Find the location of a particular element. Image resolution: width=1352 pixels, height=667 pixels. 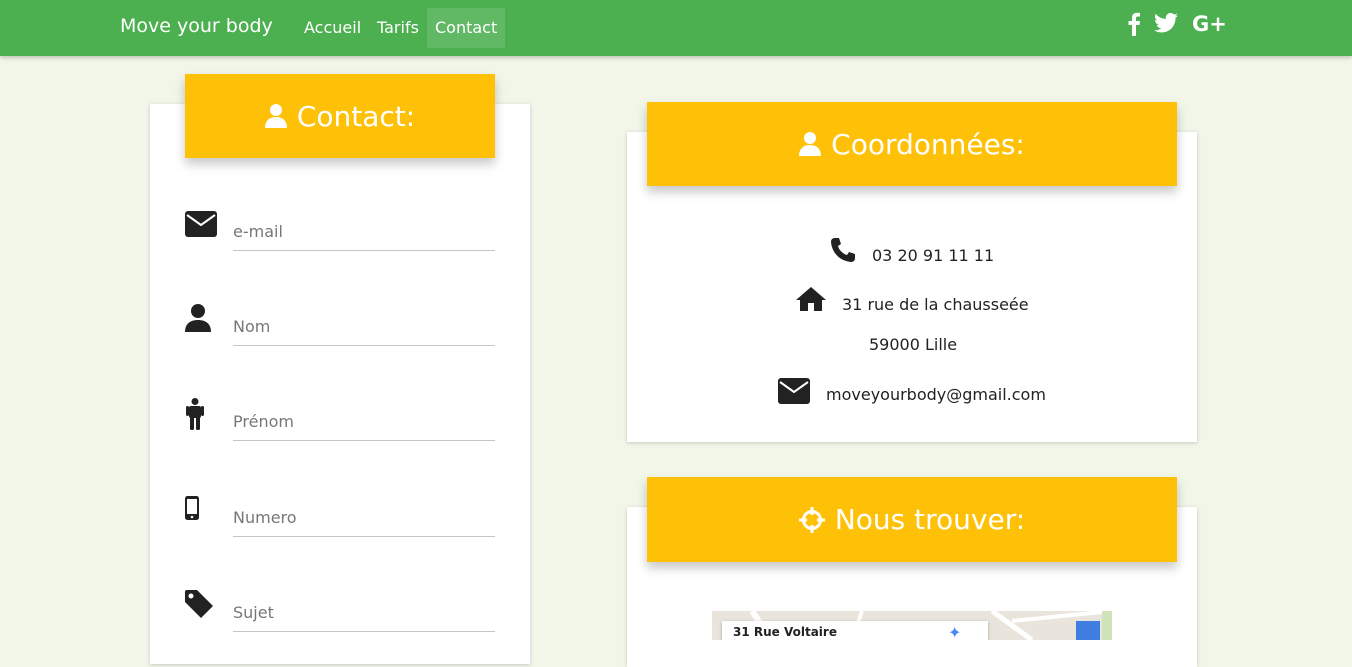

address-line-2: 59000 Lille is located at coordinates (913, 344).